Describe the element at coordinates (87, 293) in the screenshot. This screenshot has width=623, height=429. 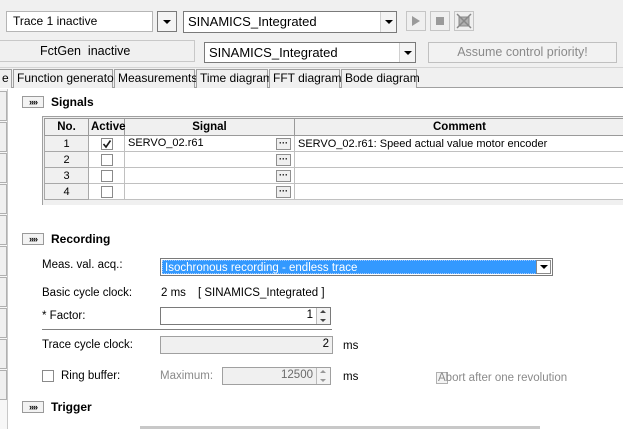
I see `basic-cycle-label: Basic cycle clock:` at that location.